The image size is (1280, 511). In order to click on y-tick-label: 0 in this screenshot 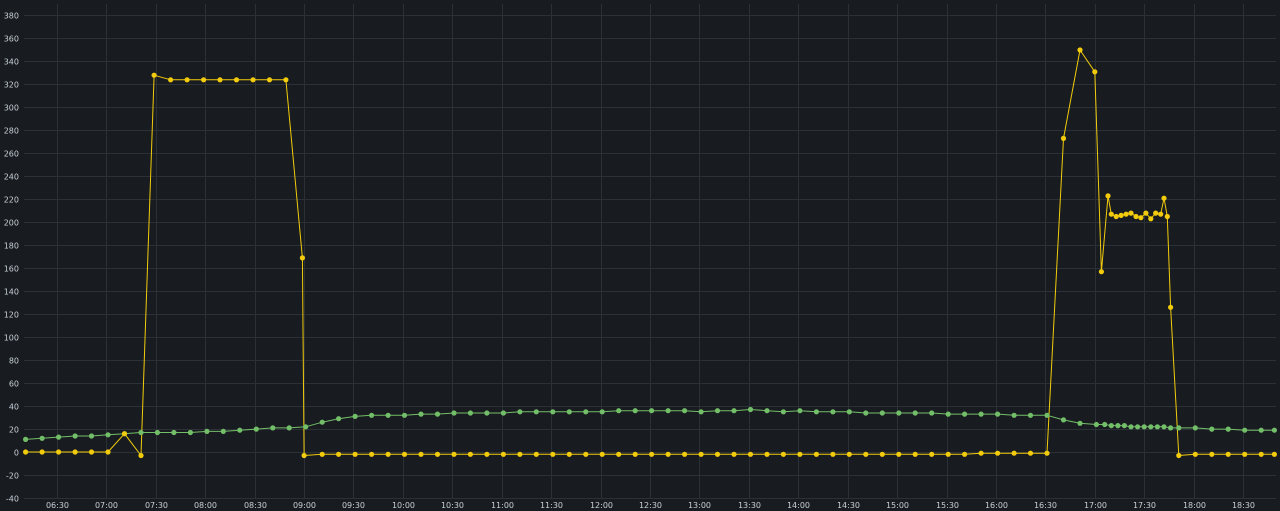, I will do `click(16, 453)`.